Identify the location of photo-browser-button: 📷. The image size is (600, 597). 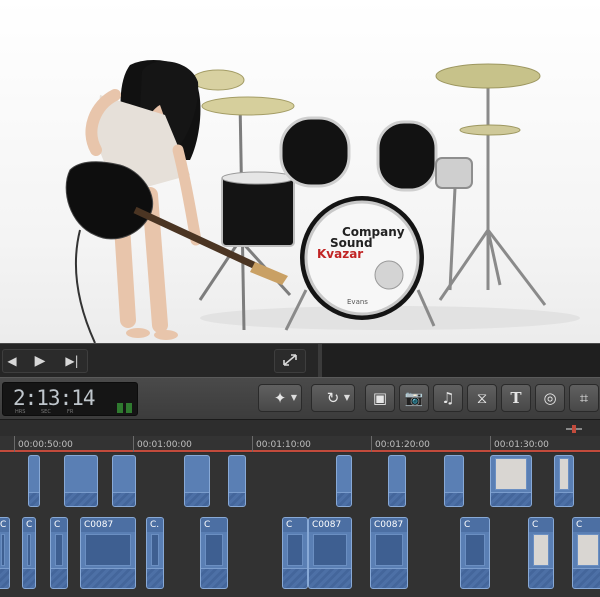
(414, 398).